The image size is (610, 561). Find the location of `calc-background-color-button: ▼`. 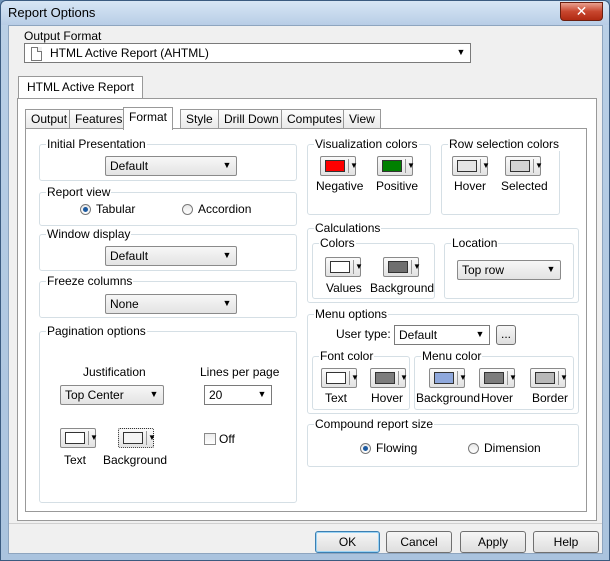

calc-background-color-button: ▼ is located at coordinates (402, 267).